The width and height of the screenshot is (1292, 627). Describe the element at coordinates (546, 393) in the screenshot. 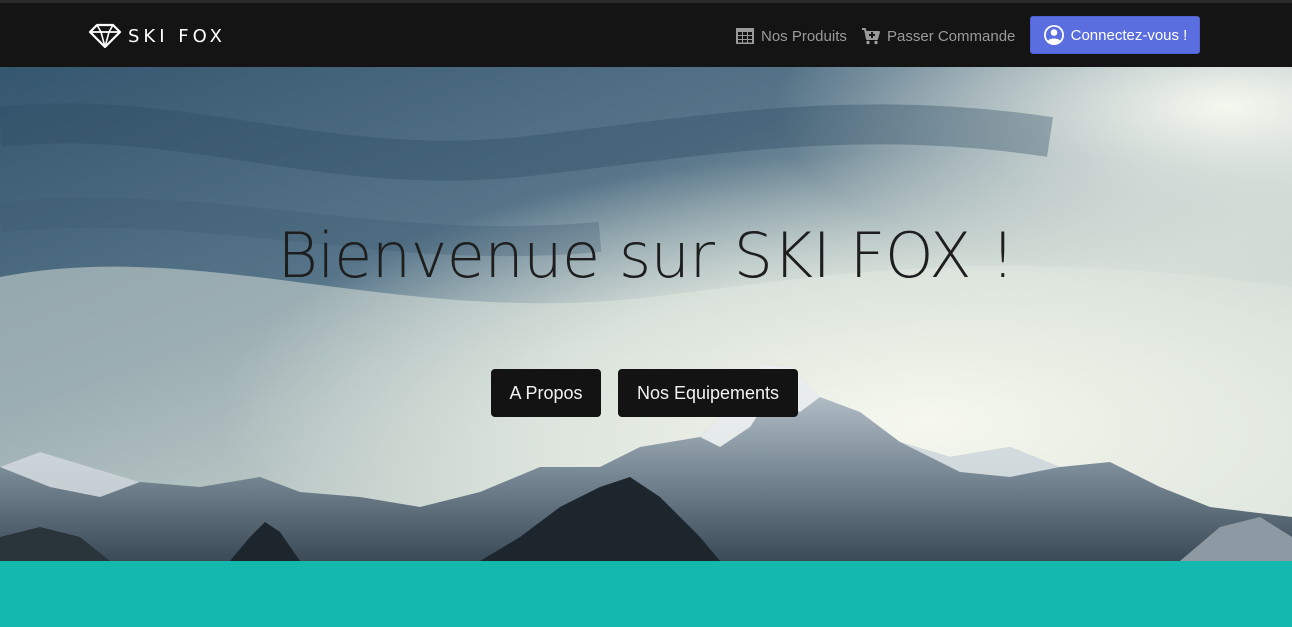

I see `a-propos-button: A Propos` at that location.